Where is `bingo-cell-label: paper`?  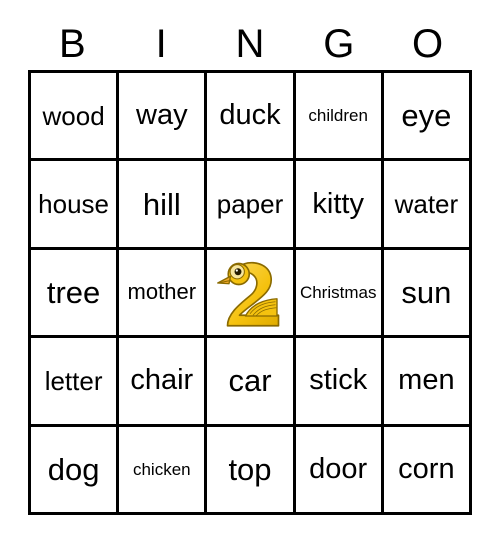
bingo-cell-label: paper is located at coordinates (250, 204).